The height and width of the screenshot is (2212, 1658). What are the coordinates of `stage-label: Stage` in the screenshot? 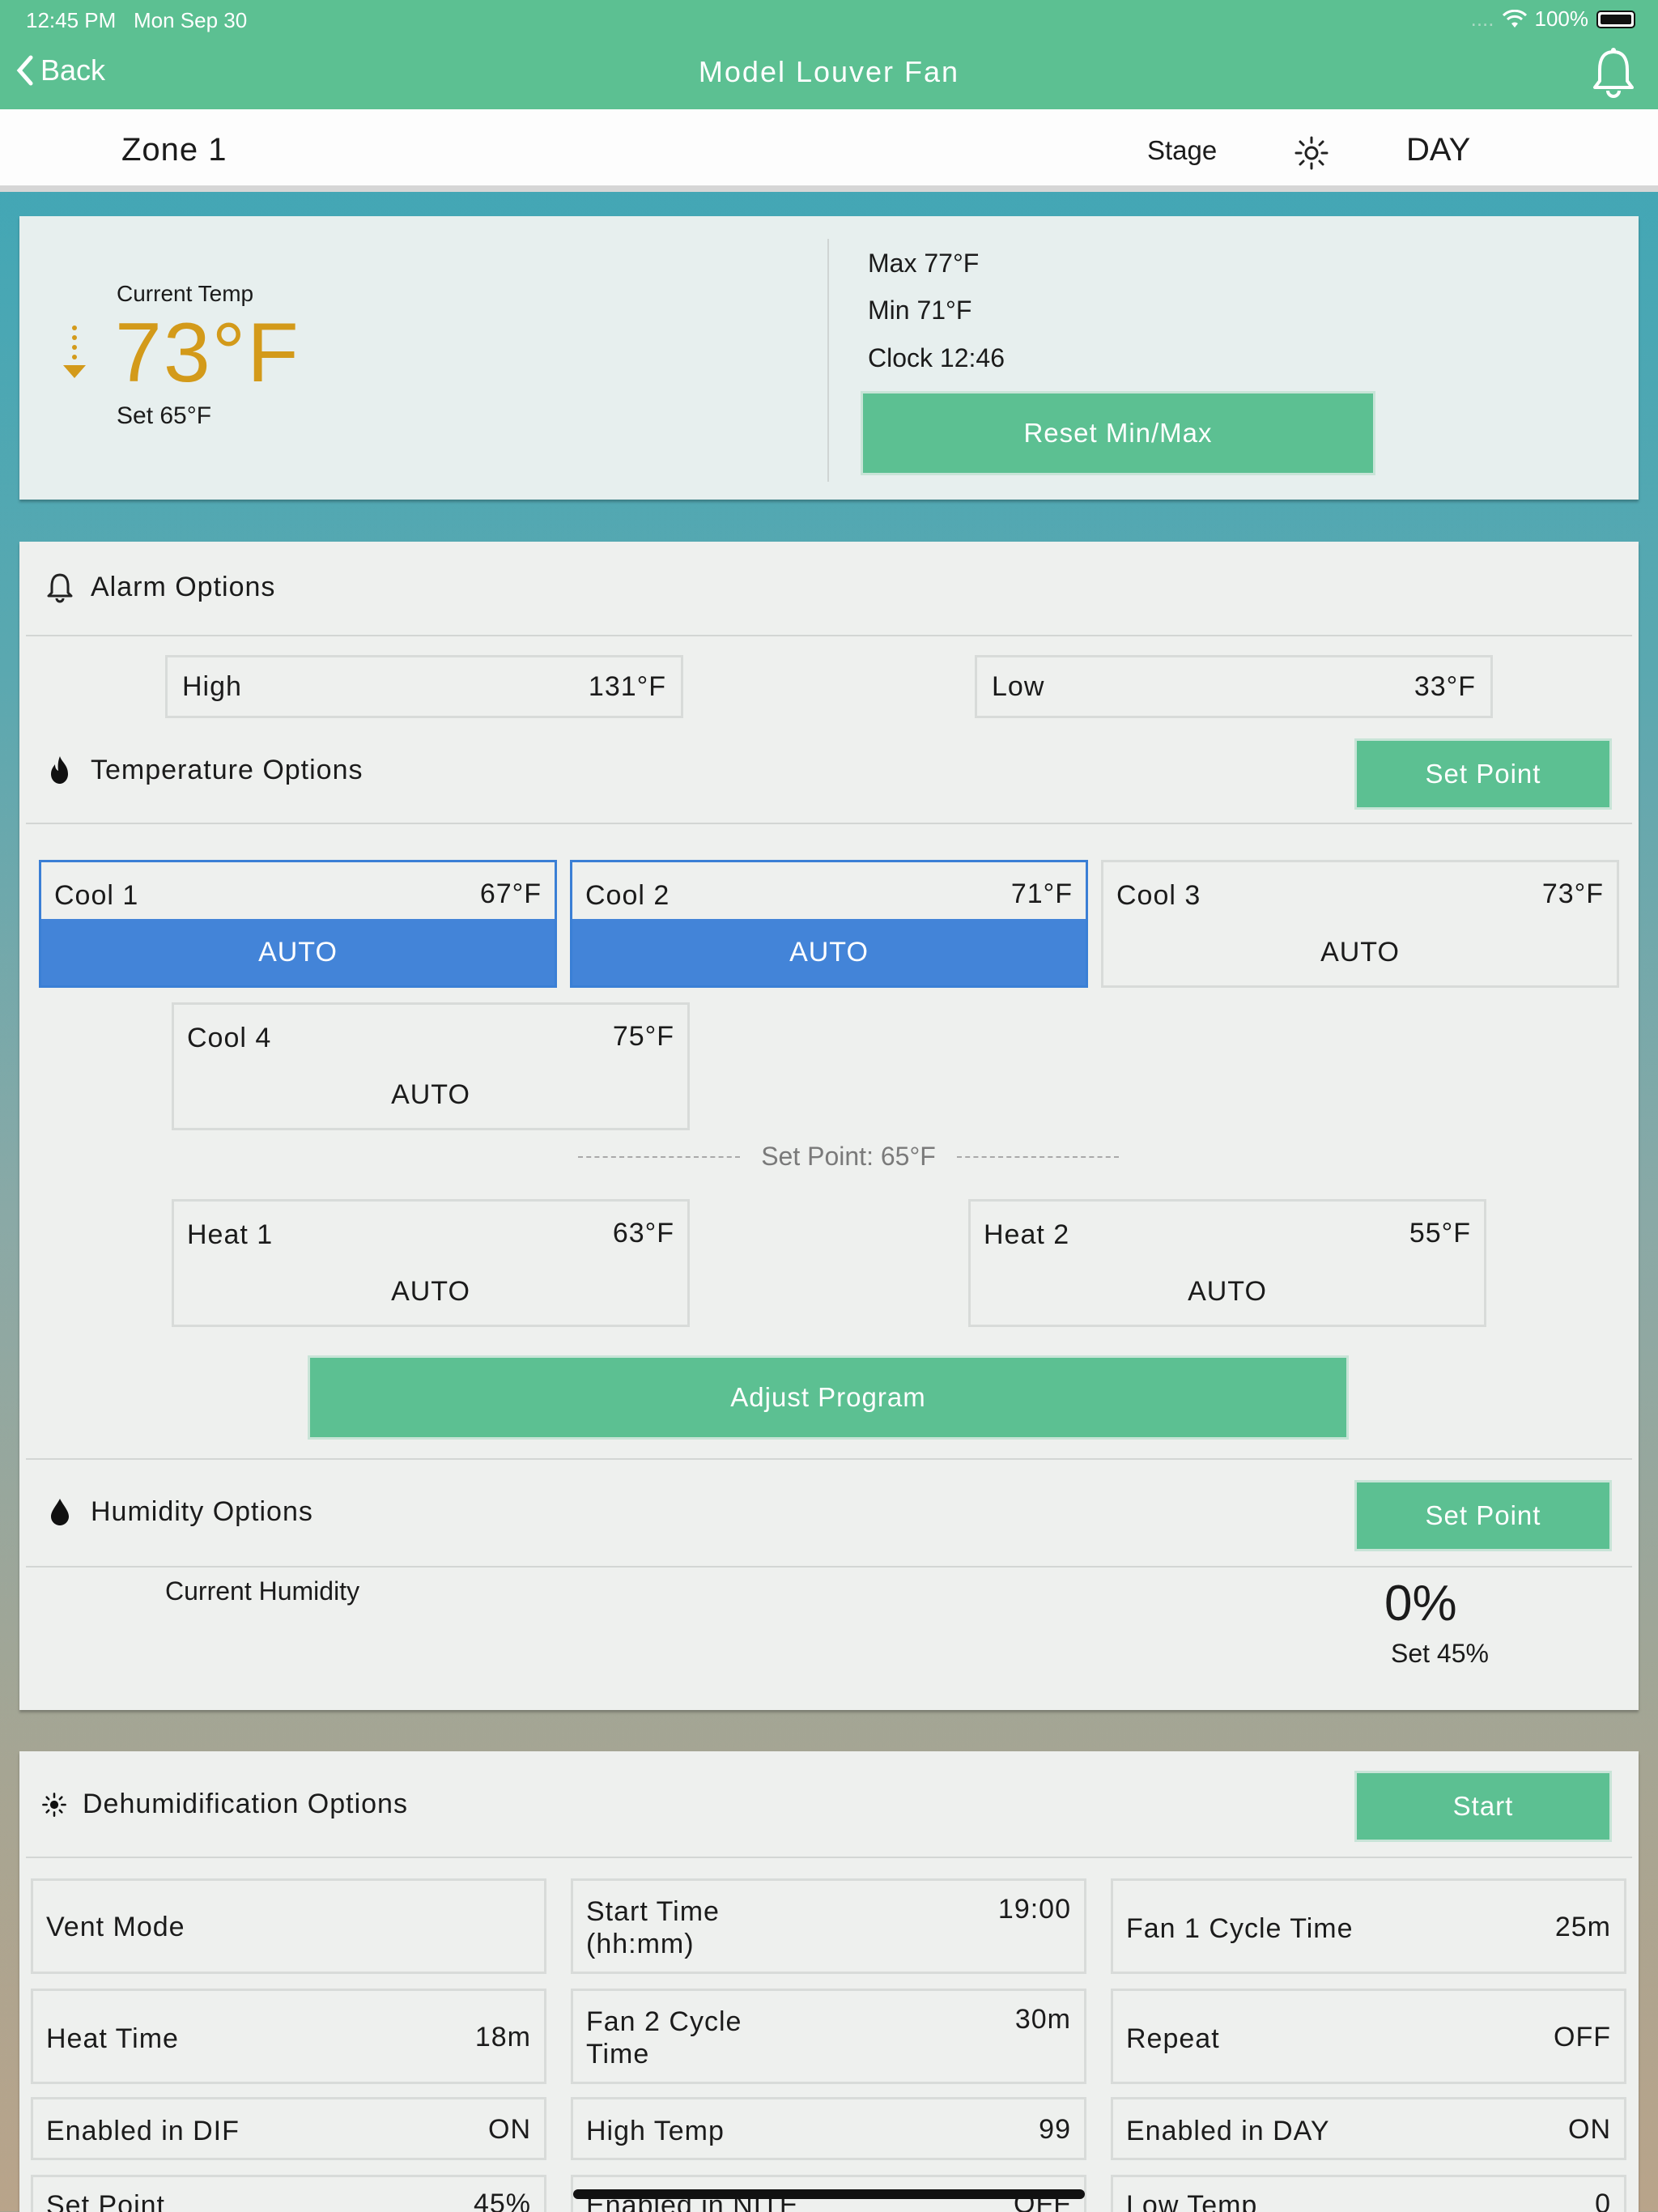 It's located at (1182, 150).